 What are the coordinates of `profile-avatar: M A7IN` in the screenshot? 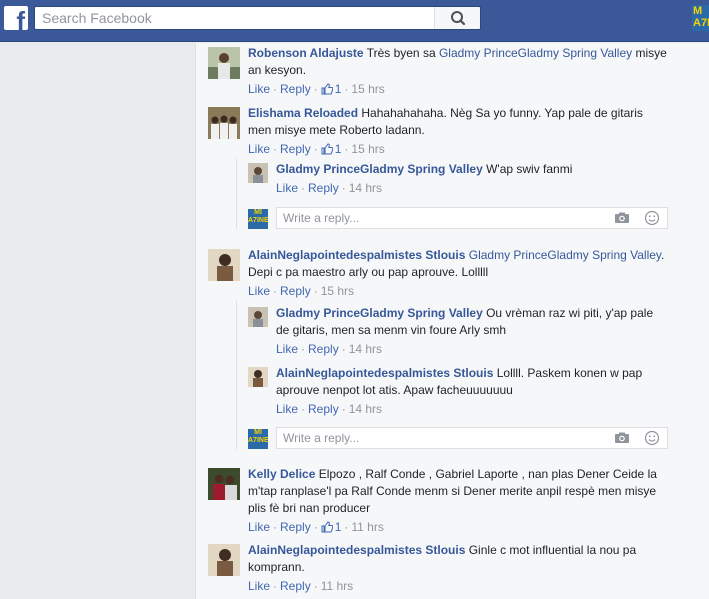 It's located at (700, 18).